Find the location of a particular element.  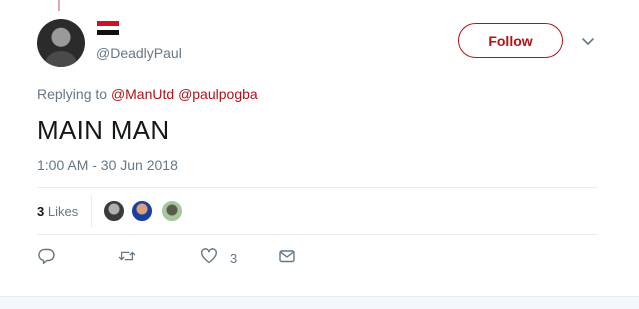

envelope-icon is located at coordinates (287, 258).